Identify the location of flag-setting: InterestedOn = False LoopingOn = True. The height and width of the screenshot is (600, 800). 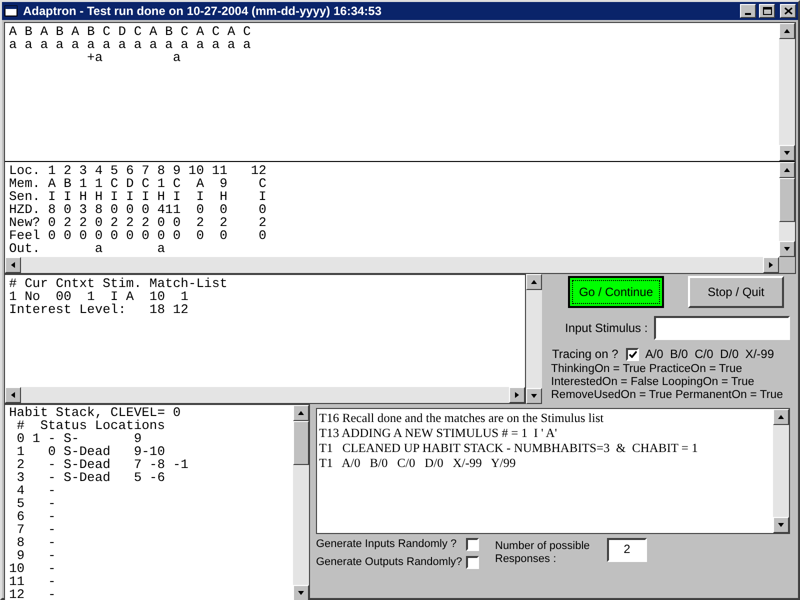
(653, 382).